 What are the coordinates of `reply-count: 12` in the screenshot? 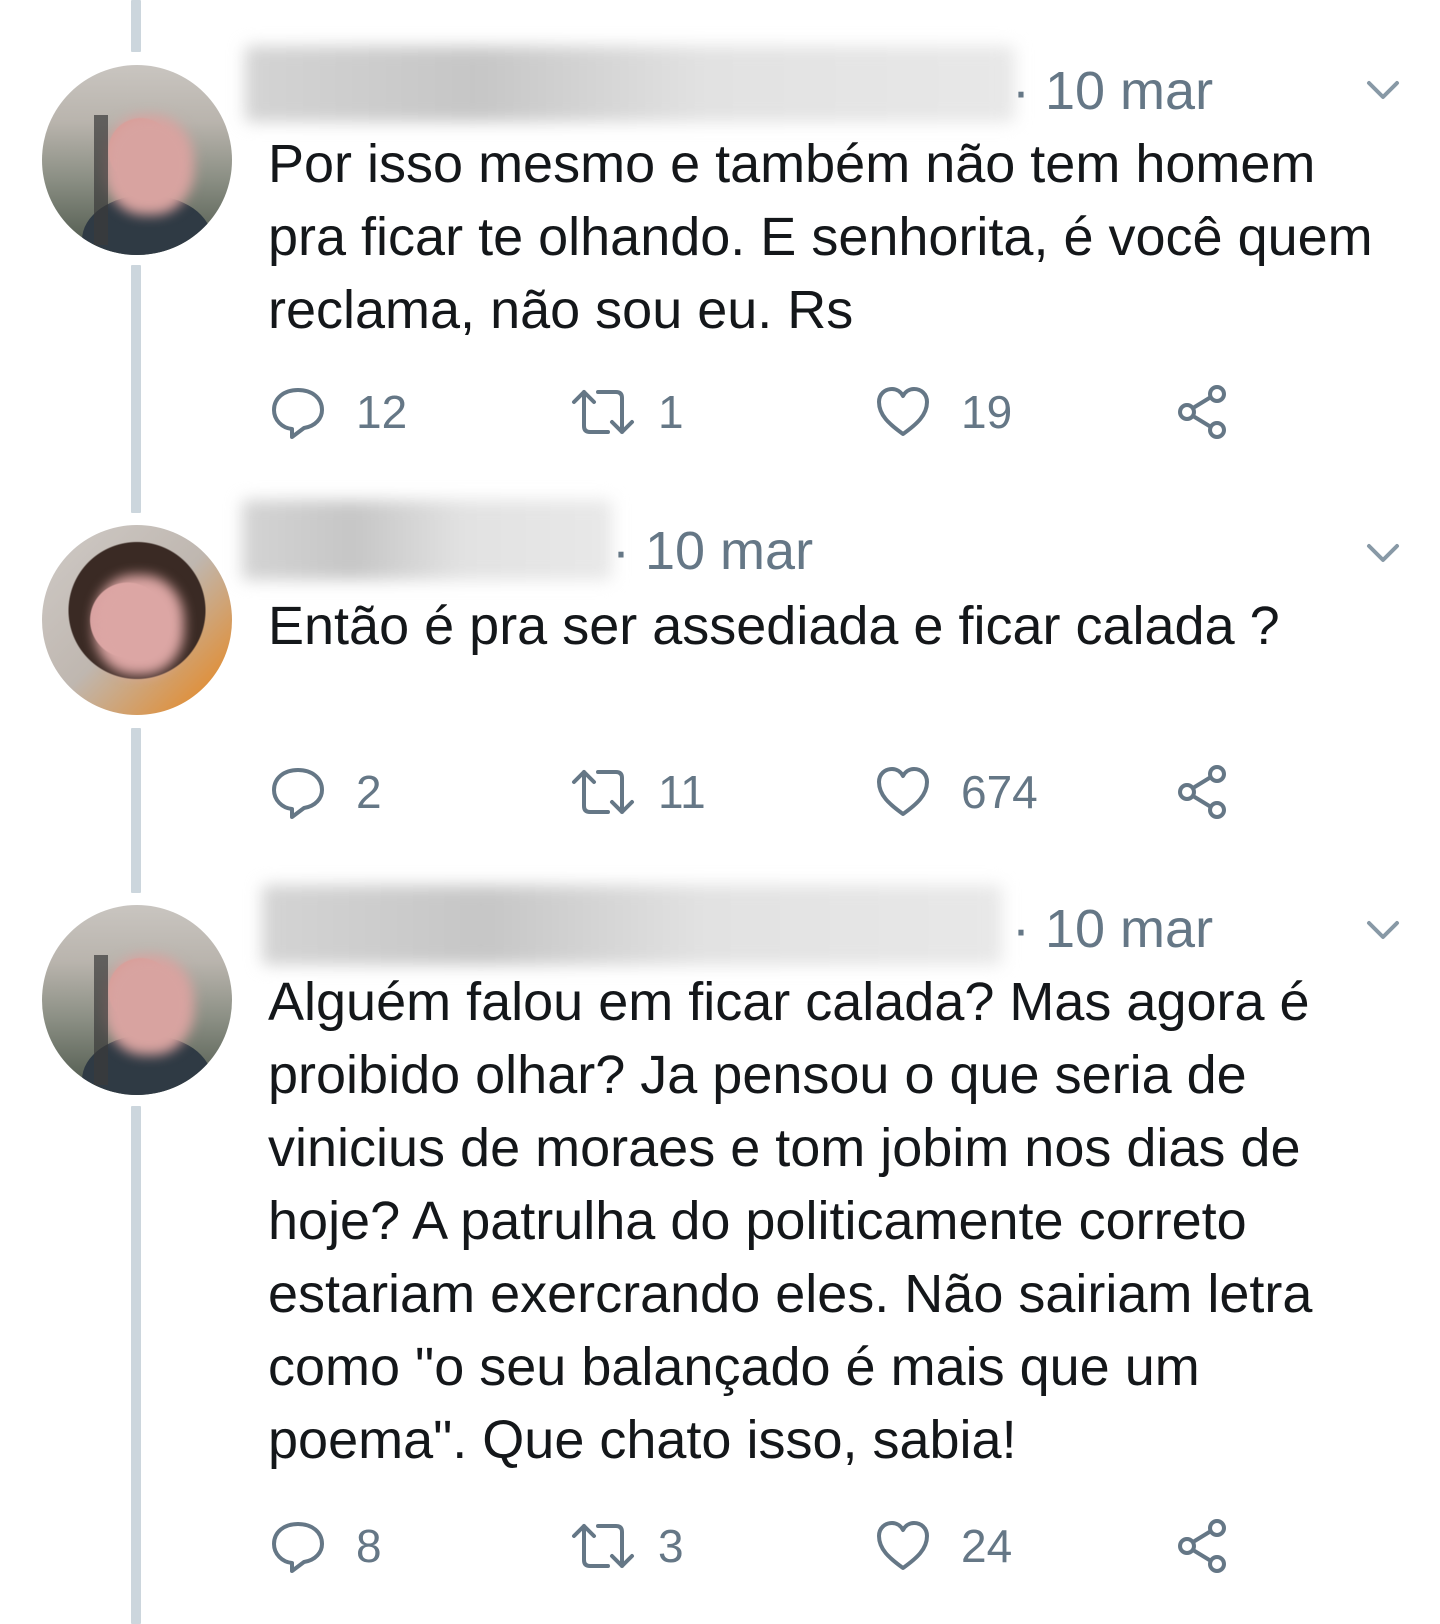 It's located at (382, 412).